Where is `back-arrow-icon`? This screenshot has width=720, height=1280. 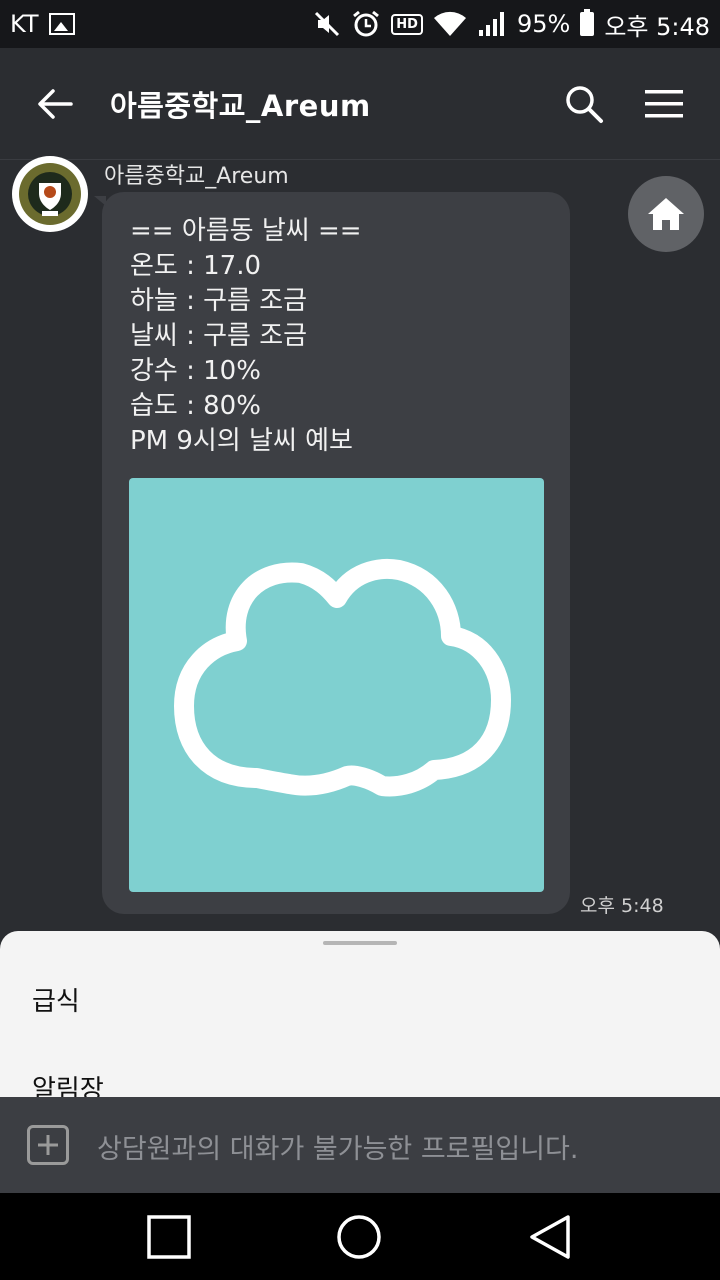 back-arrow-icon is located at coordinates (55, 104).